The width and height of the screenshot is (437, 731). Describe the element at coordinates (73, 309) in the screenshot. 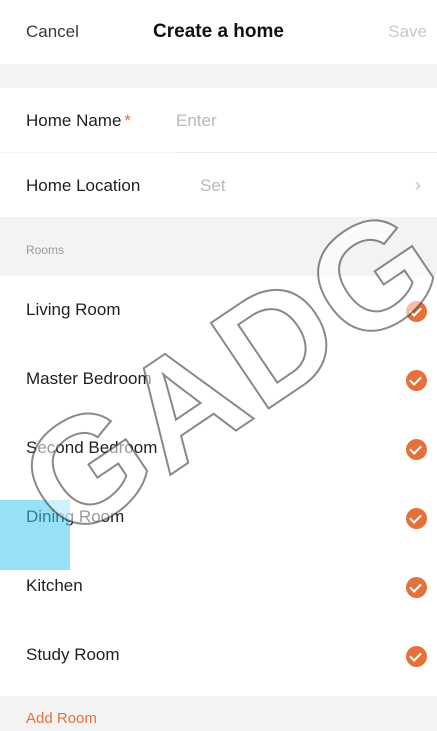

I see `room-name: Living Room` at that location.